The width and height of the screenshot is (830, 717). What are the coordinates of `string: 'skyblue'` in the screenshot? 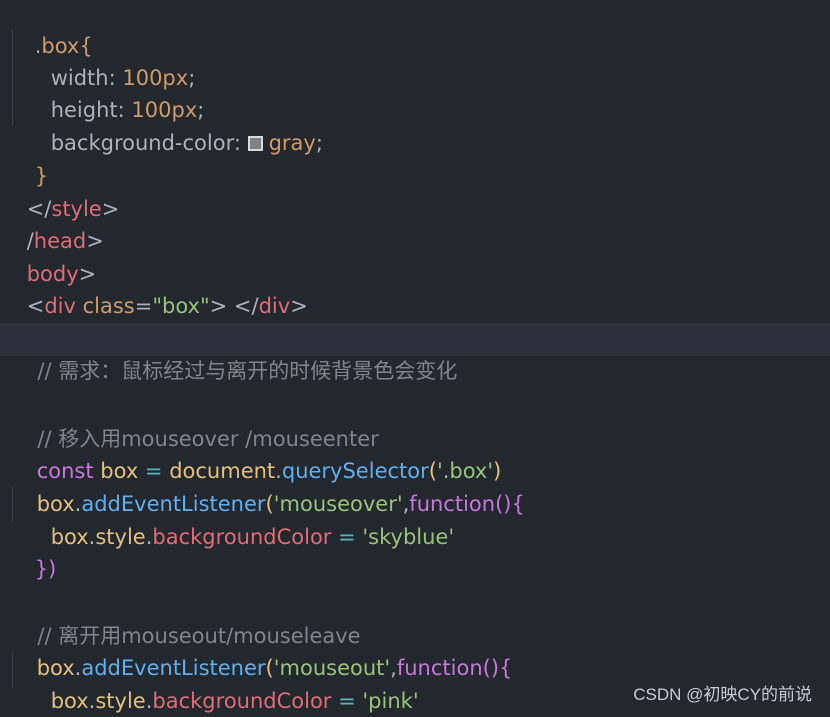 It's located at (408, 537).